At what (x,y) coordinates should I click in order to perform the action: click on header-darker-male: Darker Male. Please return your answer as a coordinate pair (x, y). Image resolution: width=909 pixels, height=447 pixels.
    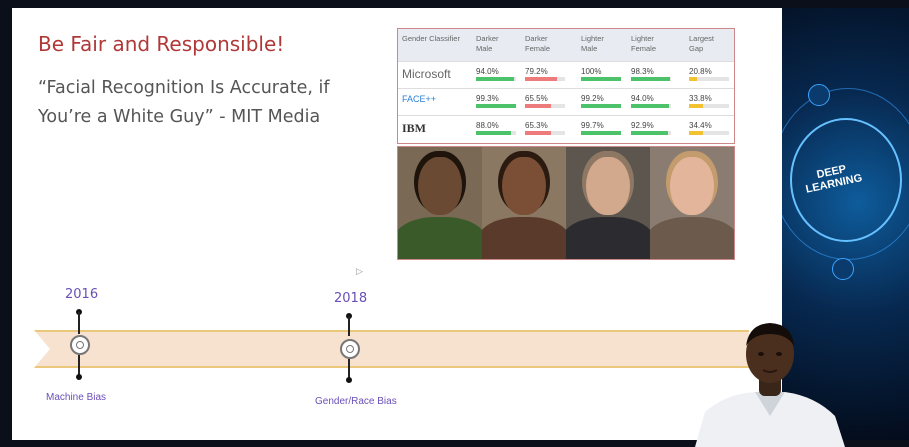
    Looking at the image, I should click on (487, 43).